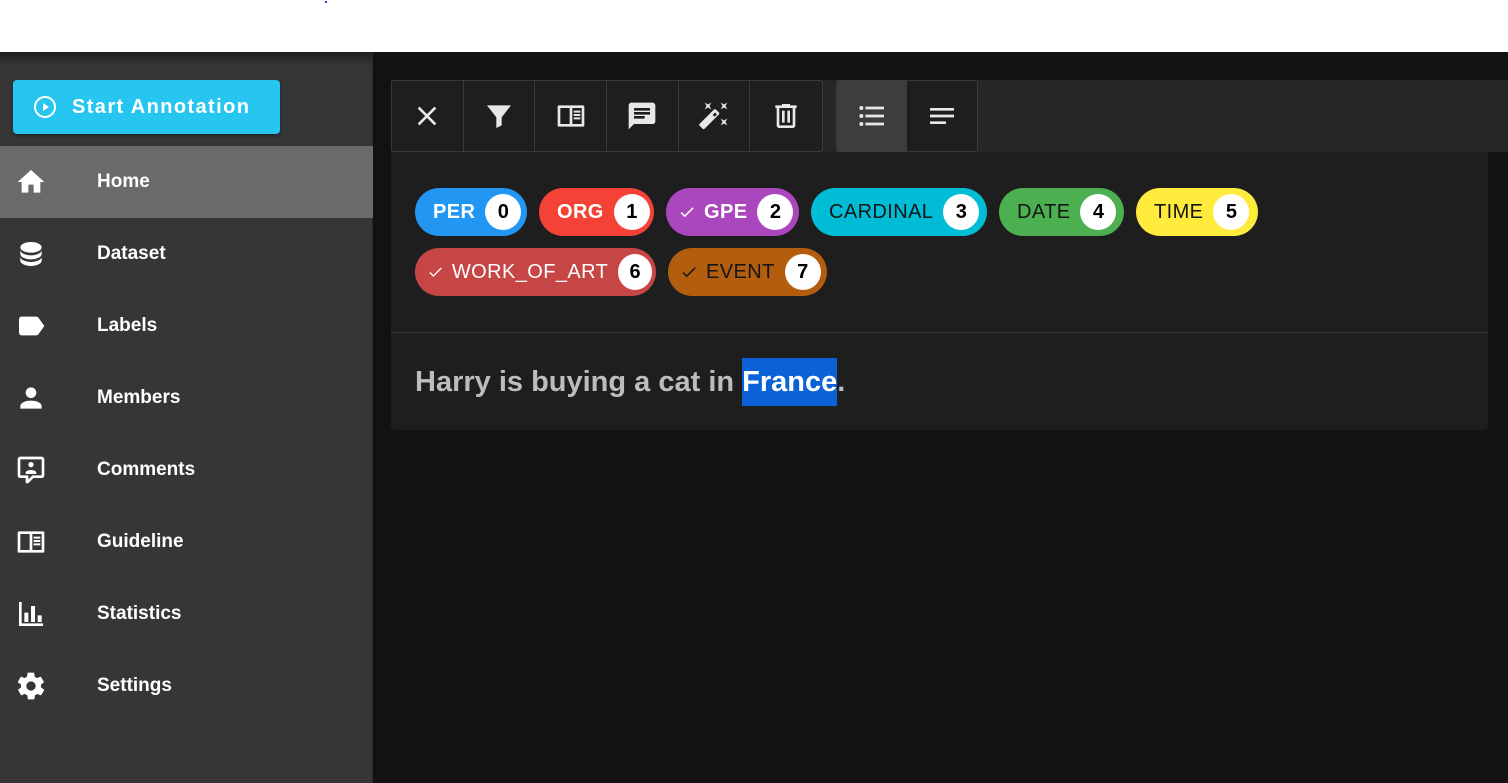  Describe the element at coordinates (939, 332) in the screenshot. I see `card-divider` at that location.